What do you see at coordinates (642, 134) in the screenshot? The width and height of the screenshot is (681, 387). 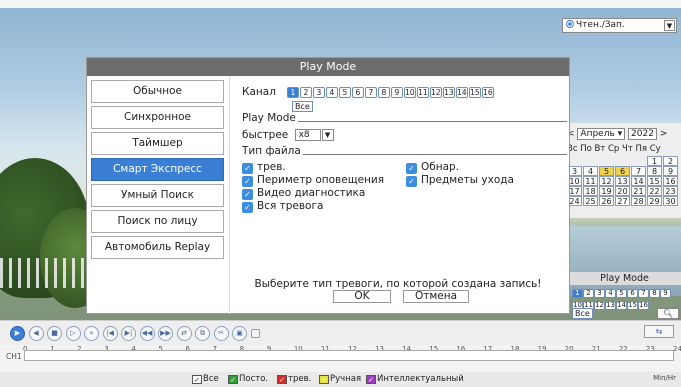 I see `year-field: 2022` at bounding box center [642, 134].